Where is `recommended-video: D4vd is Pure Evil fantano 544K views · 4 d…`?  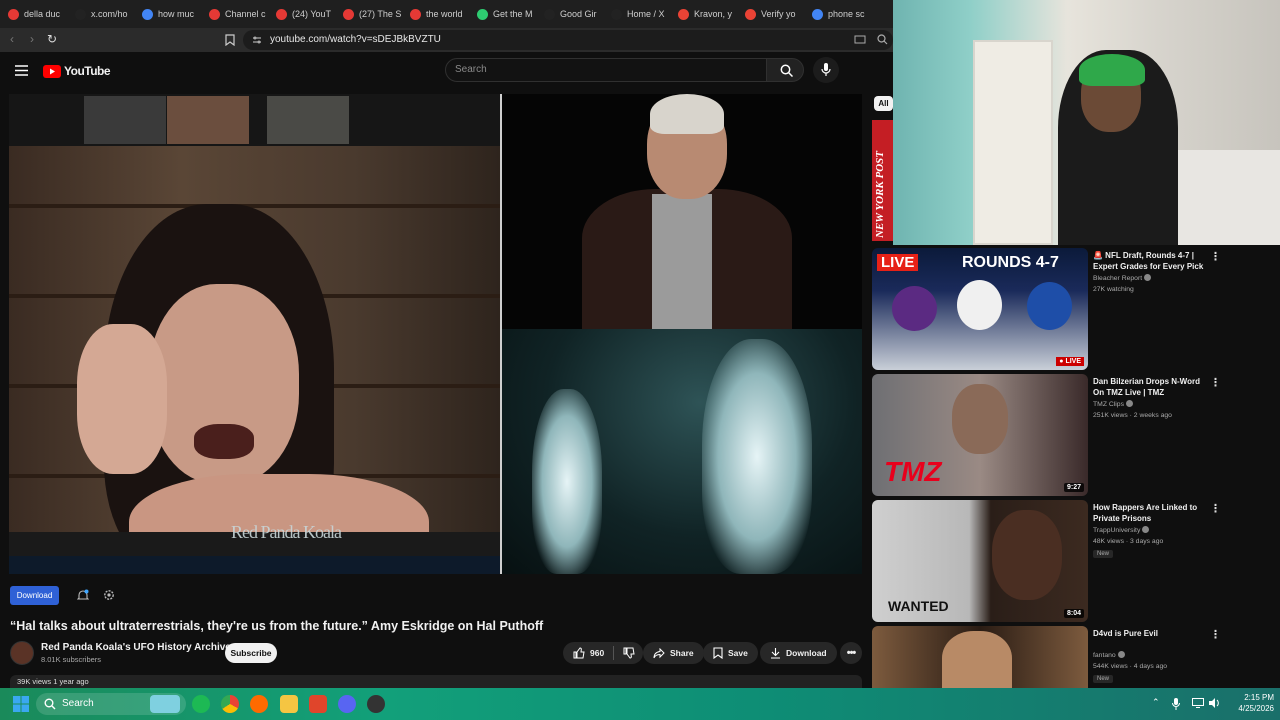
recommended-video: D4vd is Pure Evil fantano 544K views · 4 d… is located at coordinates (1072, 657).